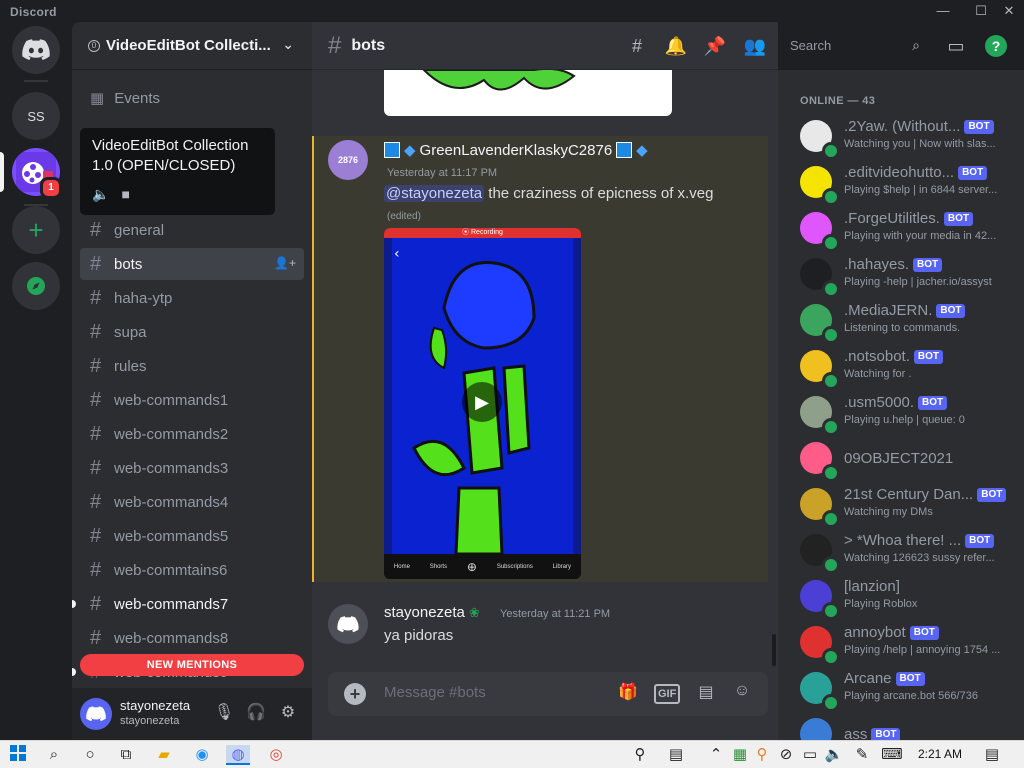 The height and width of the screenshot is (768, 1024). I want to click on home-button, so click(36, 50).